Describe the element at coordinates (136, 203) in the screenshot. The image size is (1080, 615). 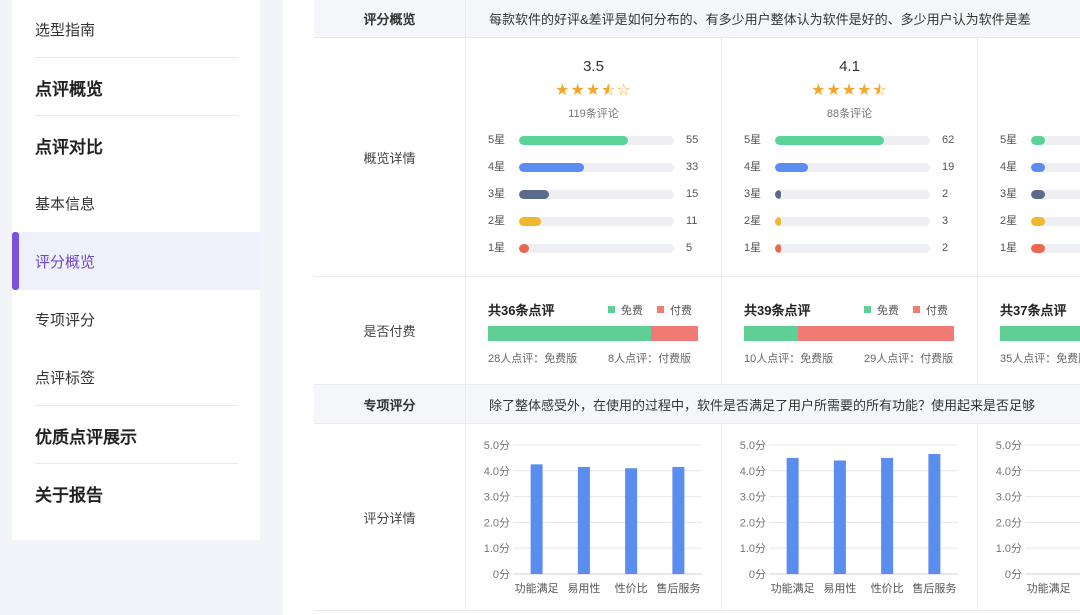
I see `nav-item-basic-info: 基本信息` at that location.